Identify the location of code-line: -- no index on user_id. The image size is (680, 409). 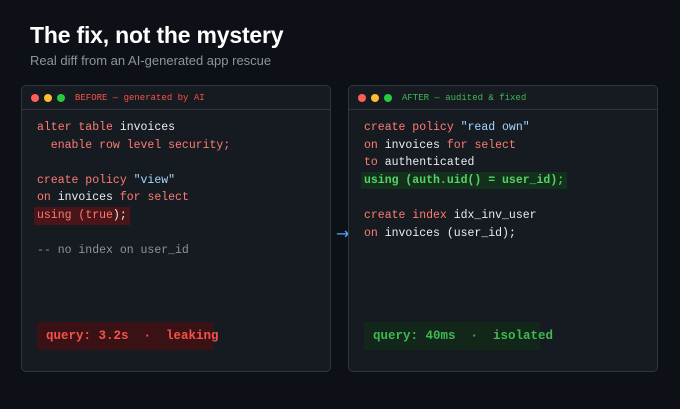
(133, 251).